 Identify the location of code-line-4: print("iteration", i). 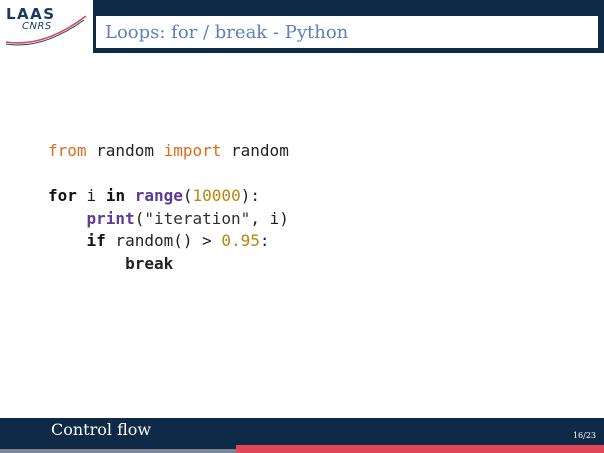
(187, 218).